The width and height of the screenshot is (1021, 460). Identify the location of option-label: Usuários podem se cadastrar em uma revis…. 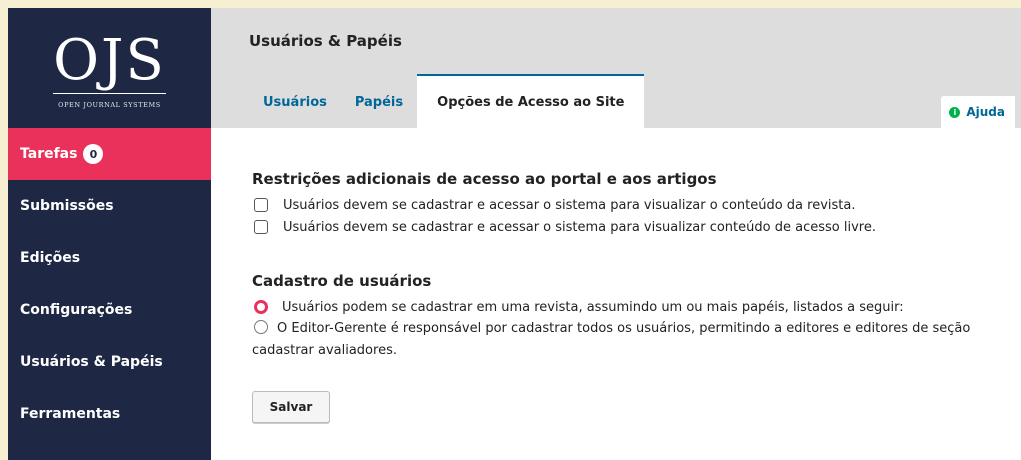
(593, 307).